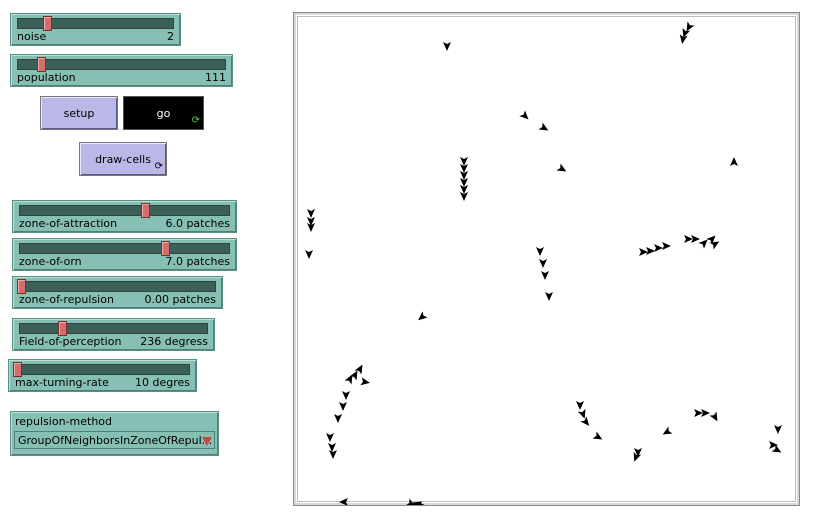 The image size is (817, 524). I want to click on slider-value: 2, so click(170, 36).